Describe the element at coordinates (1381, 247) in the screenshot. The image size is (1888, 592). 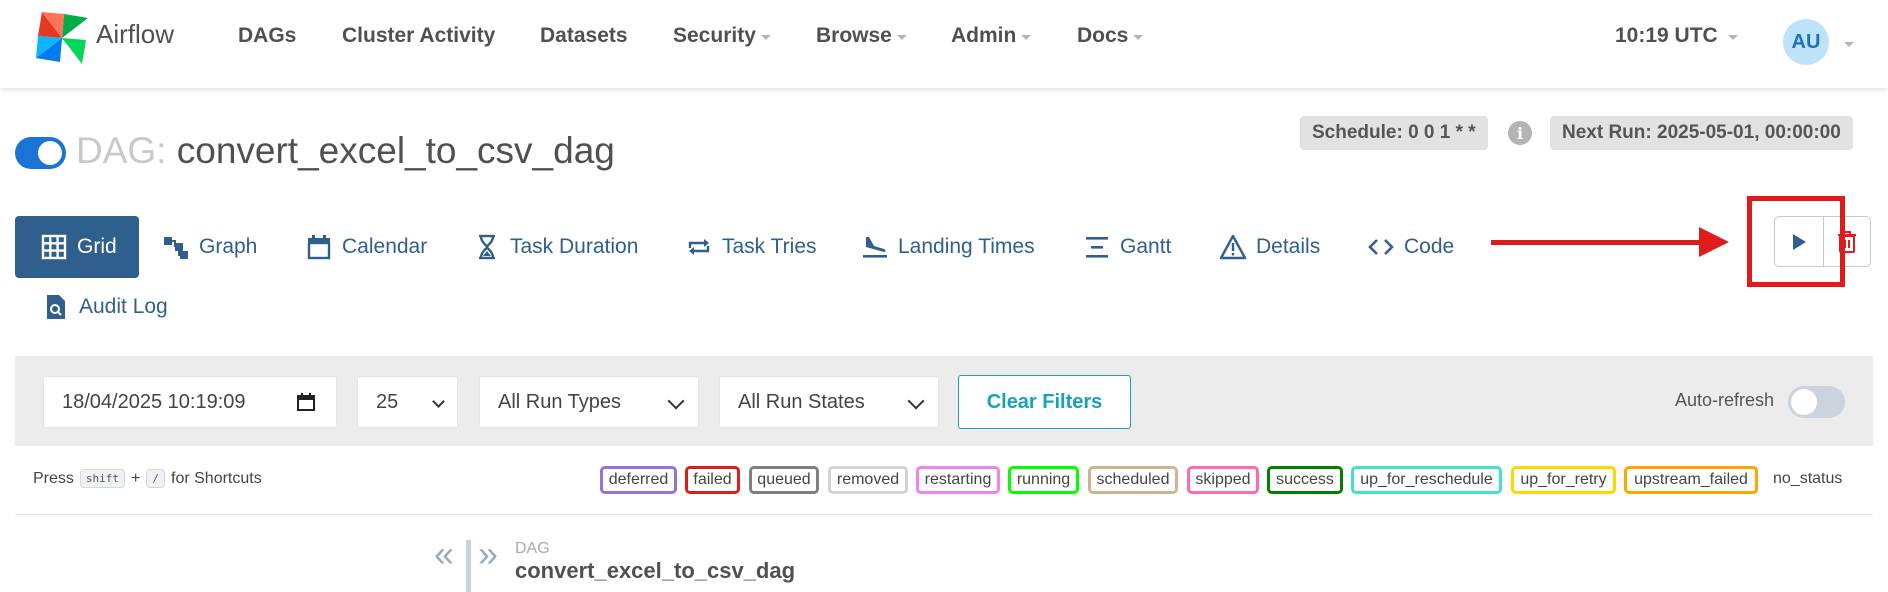
I see `code-icon` at that location.